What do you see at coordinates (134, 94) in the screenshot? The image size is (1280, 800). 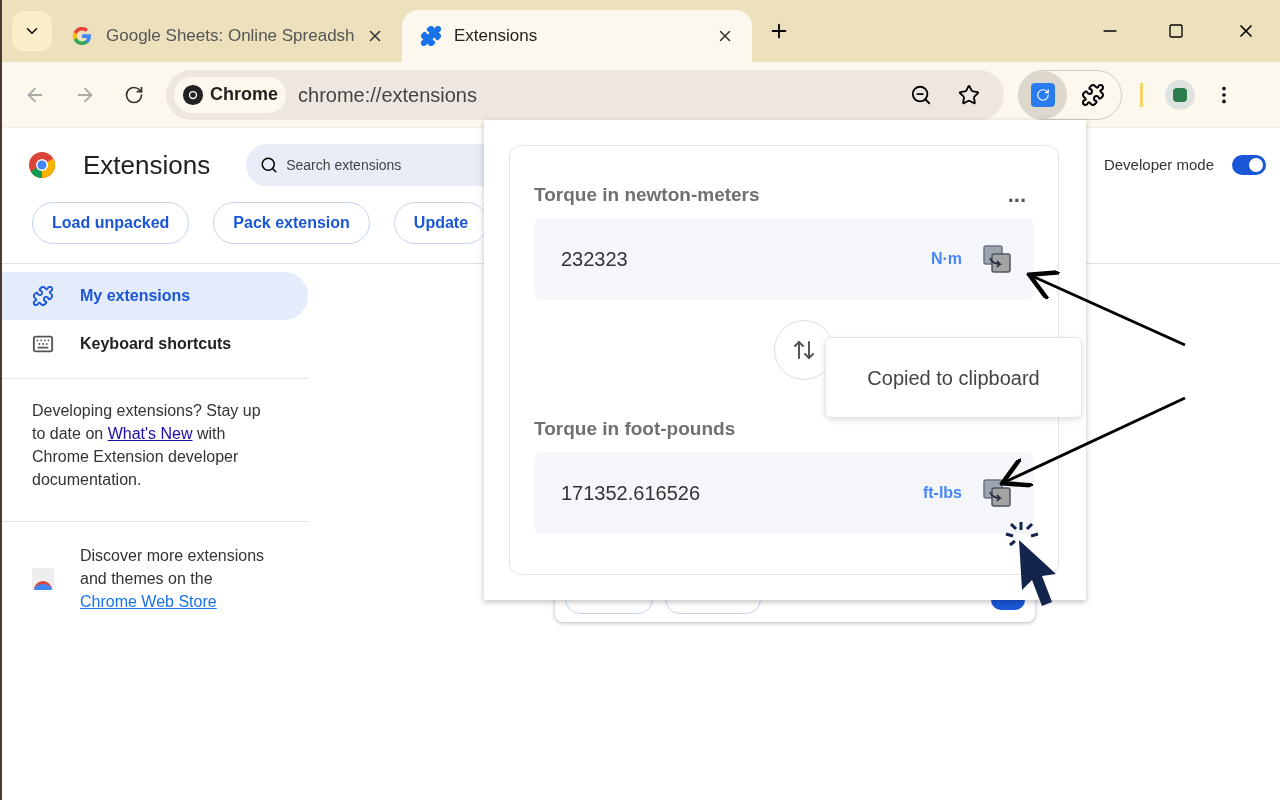 I see `reload-icon` at bounding box center [134, 94].